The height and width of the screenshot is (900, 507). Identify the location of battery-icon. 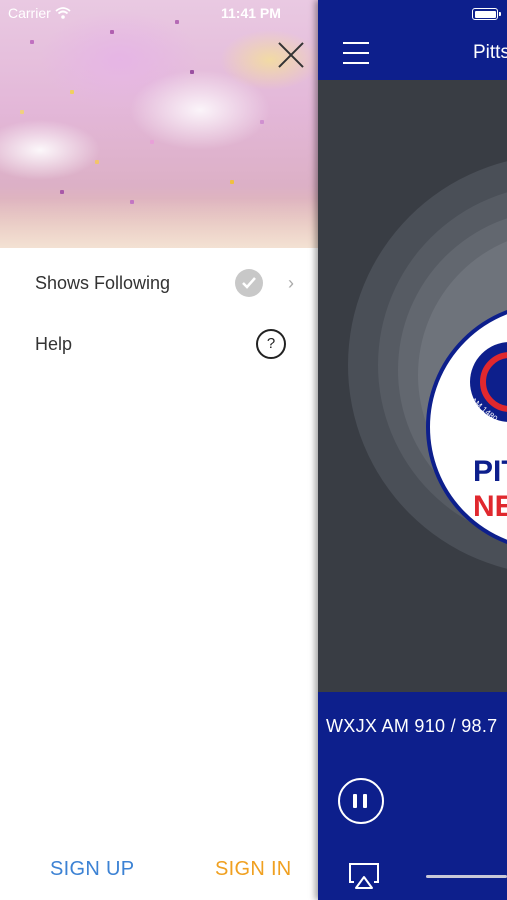
(486, 14).